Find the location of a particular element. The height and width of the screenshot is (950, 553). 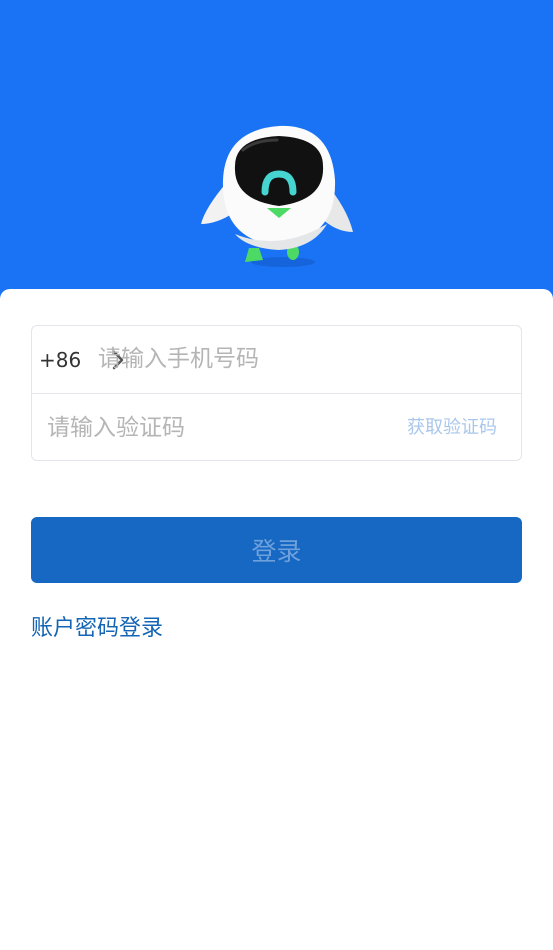

code-row: 获取验证码 is located at coordinates (276, 426).